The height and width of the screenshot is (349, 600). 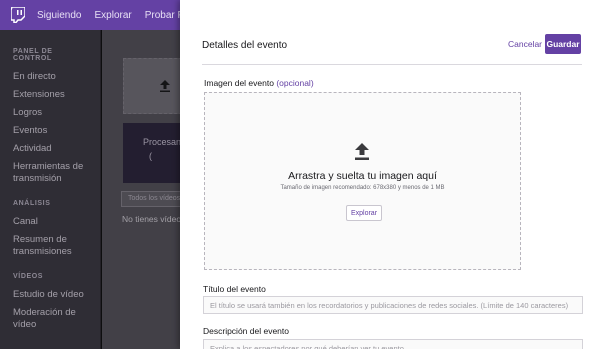 I want to click on twitch-glitch-icon, so click(x=18, y=15).